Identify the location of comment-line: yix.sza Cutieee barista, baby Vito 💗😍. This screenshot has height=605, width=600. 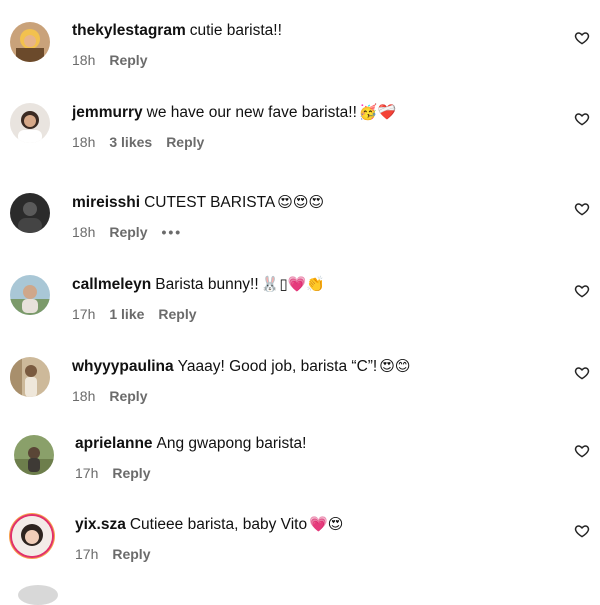
(312, 524).